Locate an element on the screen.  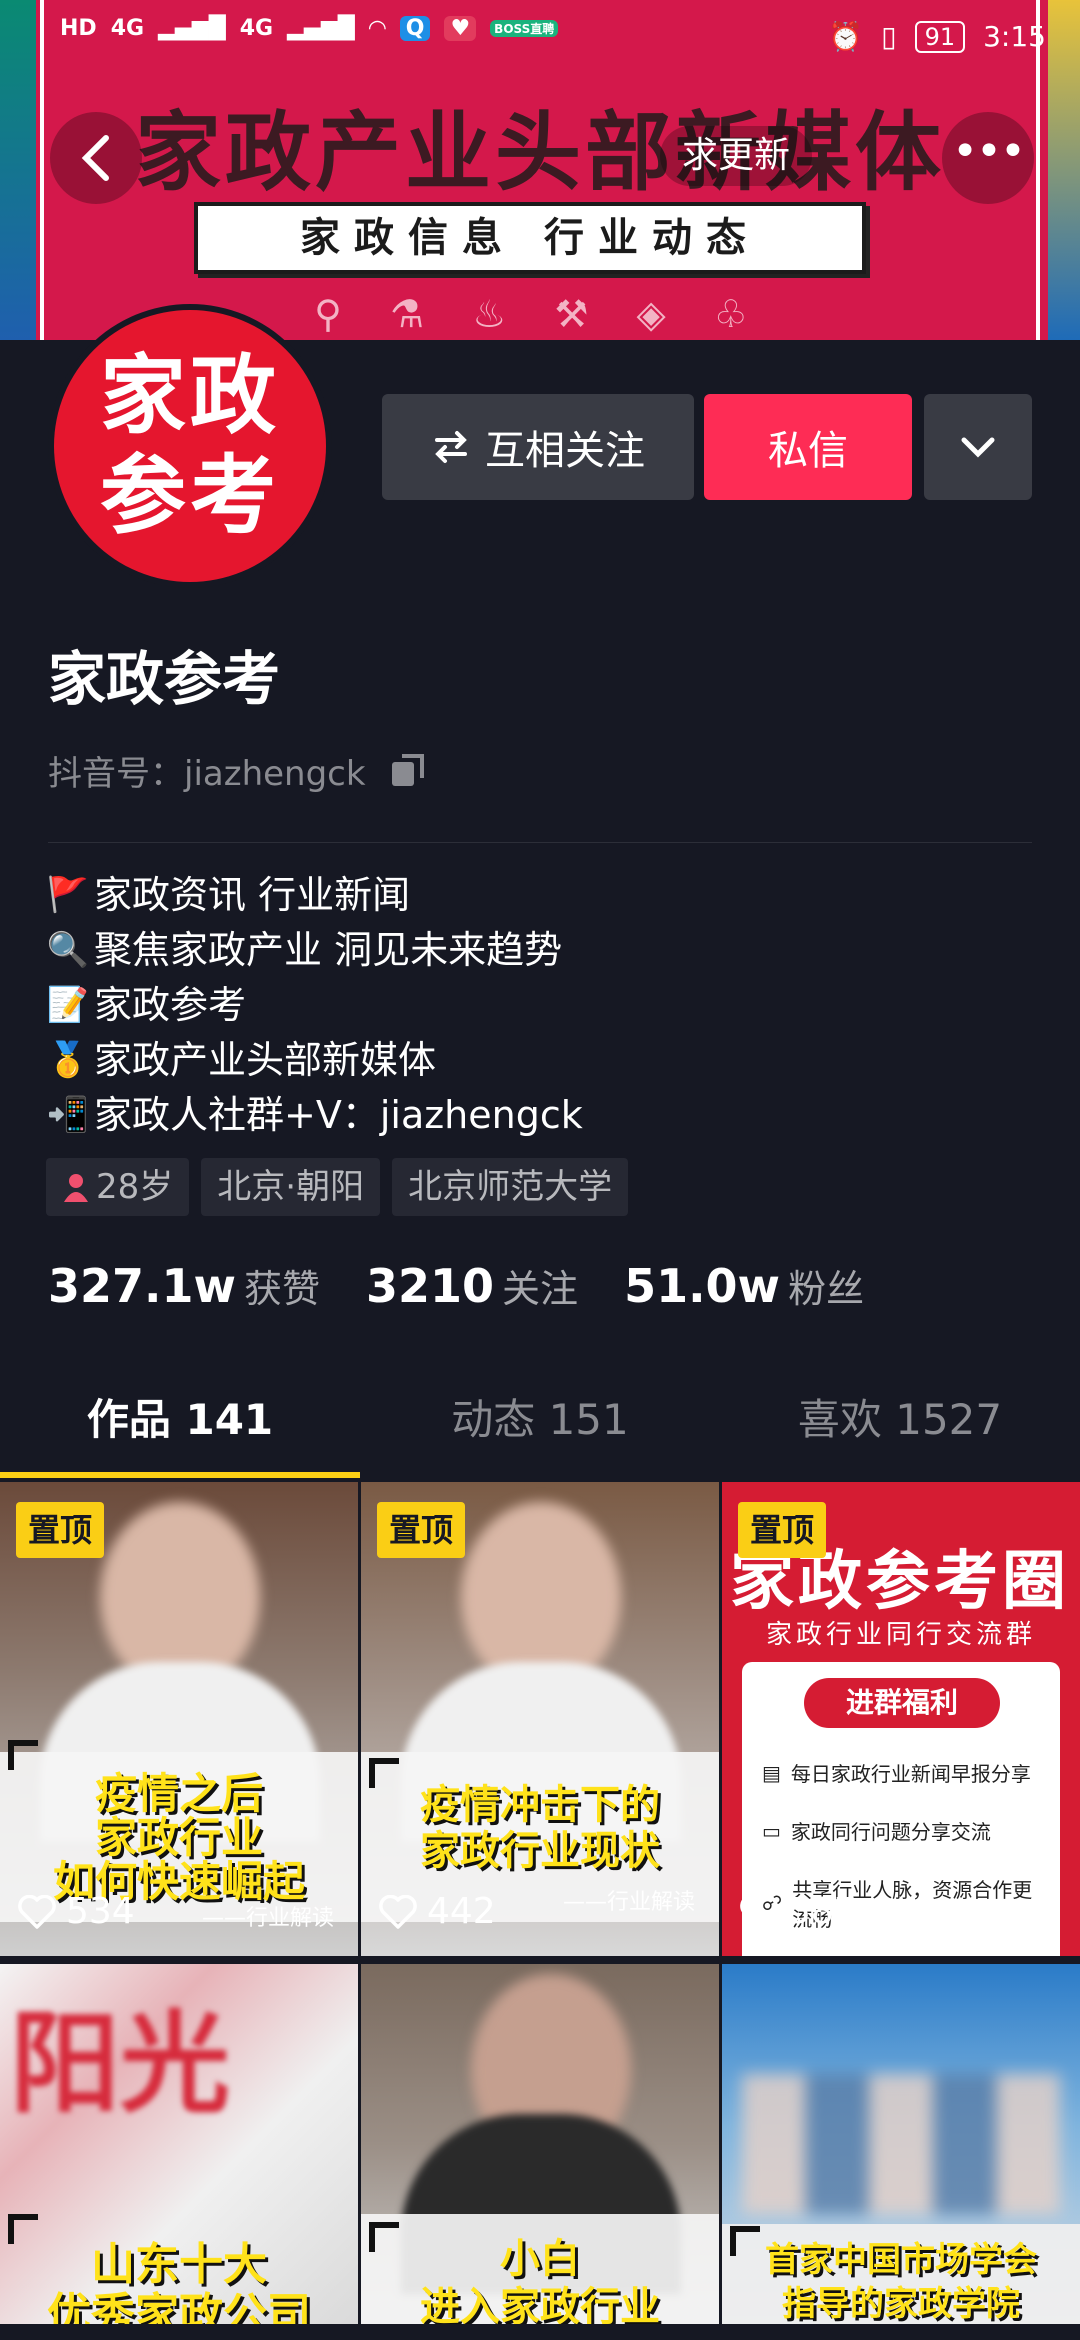
banner-subtitle: 家政信息 行业动态 is located at coordinates (530, 238).